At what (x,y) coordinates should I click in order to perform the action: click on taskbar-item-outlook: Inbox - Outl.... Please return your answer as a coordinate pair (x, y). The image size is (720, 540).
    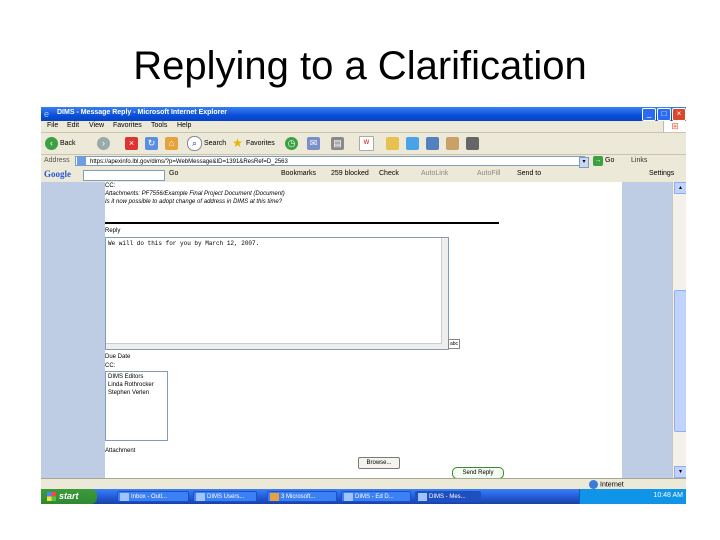
    Looking at the image, I should click on (153, 496).